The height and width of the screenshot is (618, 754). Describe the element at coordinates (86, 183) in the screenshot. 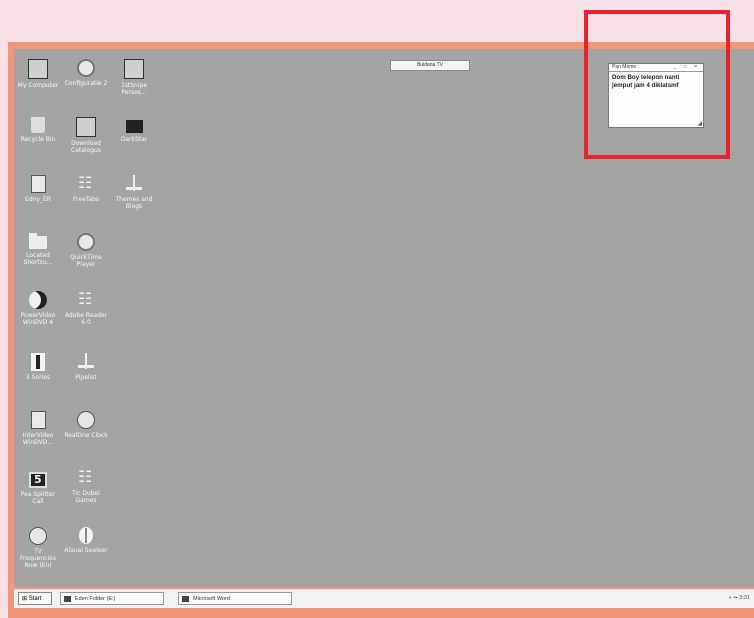

I see `network-icon` at that location.